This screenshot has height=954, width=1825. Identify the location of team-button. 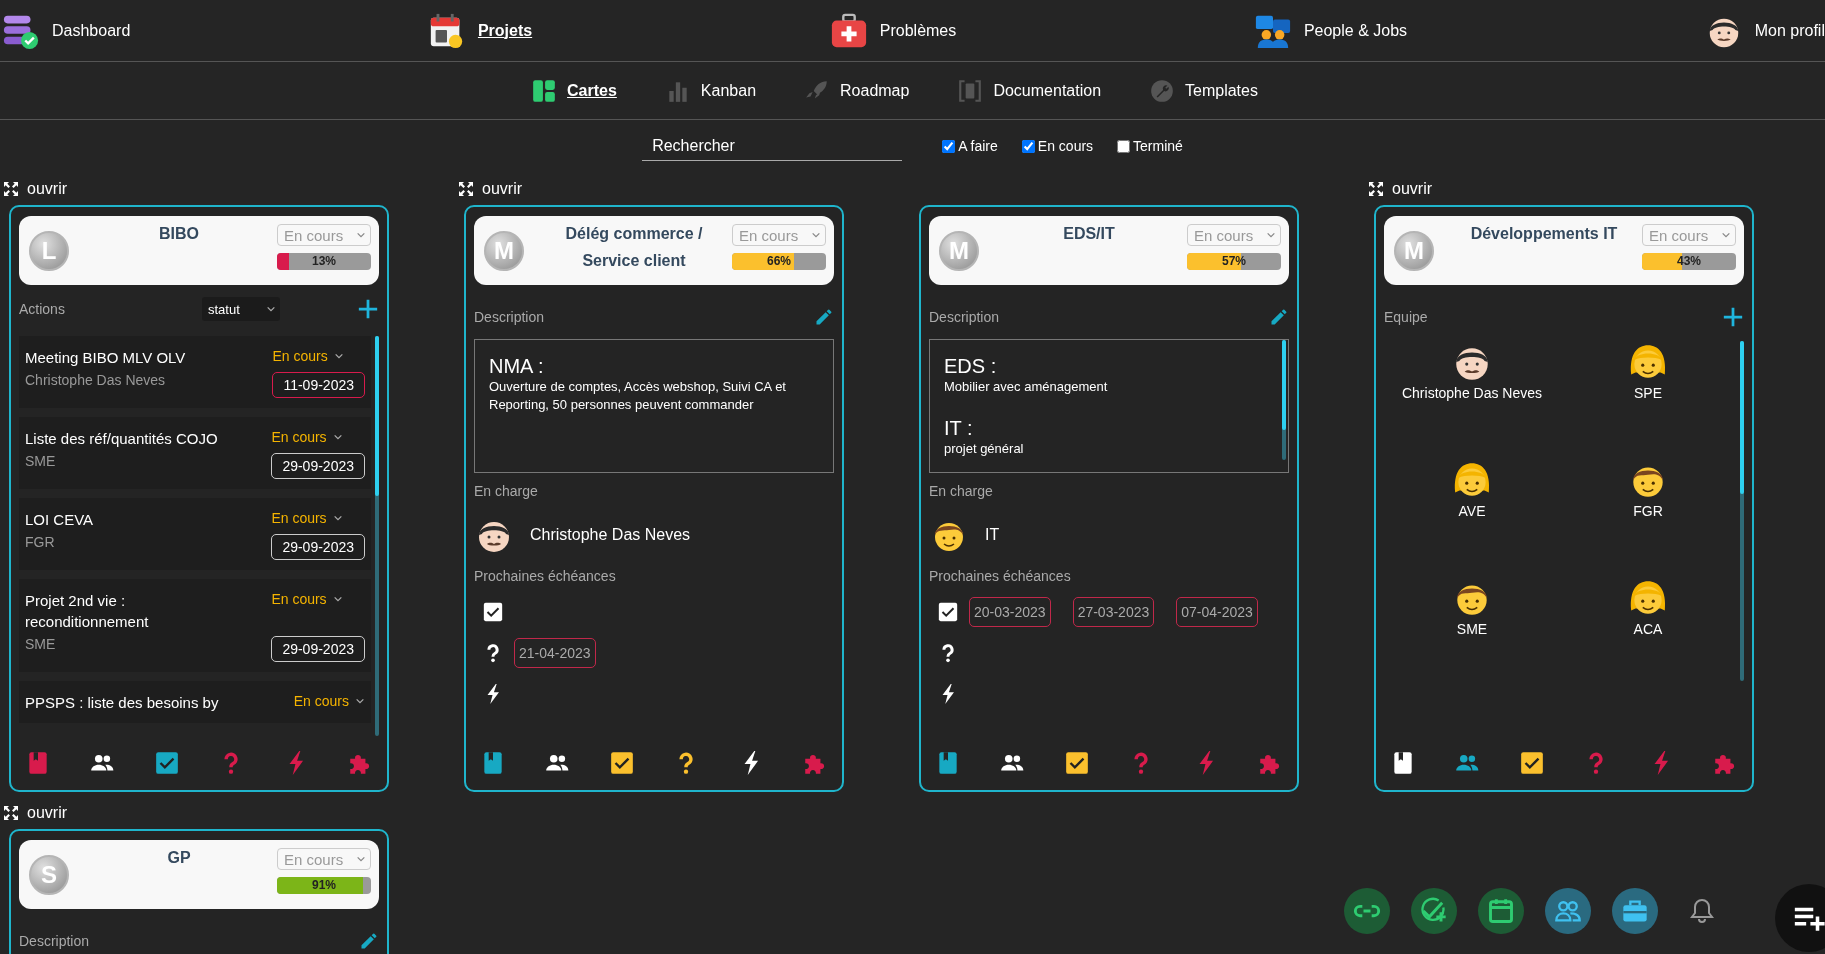
(1568, 911).